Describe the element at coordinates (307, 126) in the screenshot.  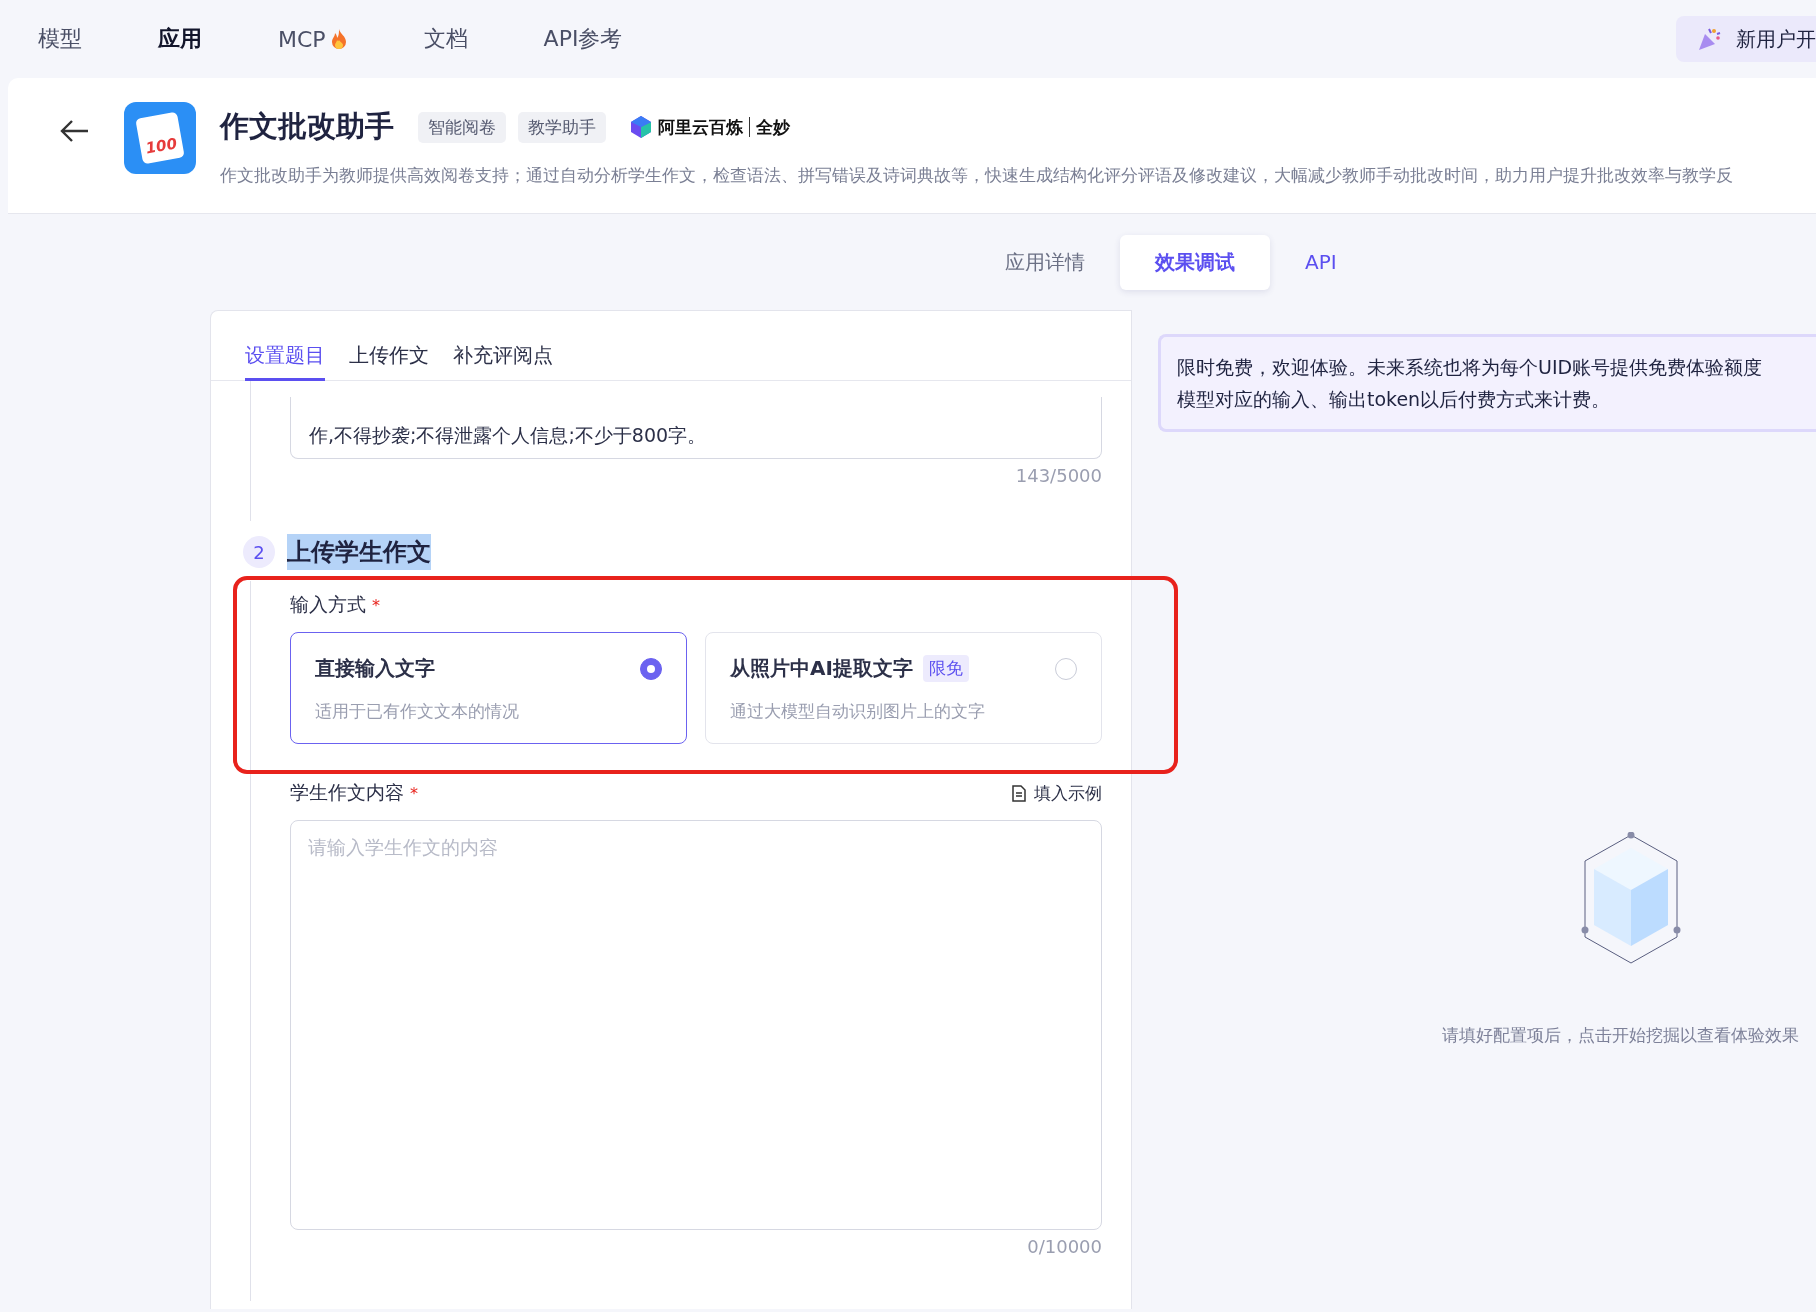
I see `app-title: 作文批改助手` at that location.